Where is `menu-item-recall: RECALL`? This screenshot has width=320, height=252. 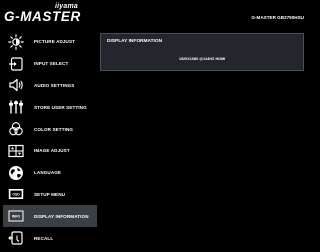 menu-item-recall: RECALL is located at coordinates (50, 238).